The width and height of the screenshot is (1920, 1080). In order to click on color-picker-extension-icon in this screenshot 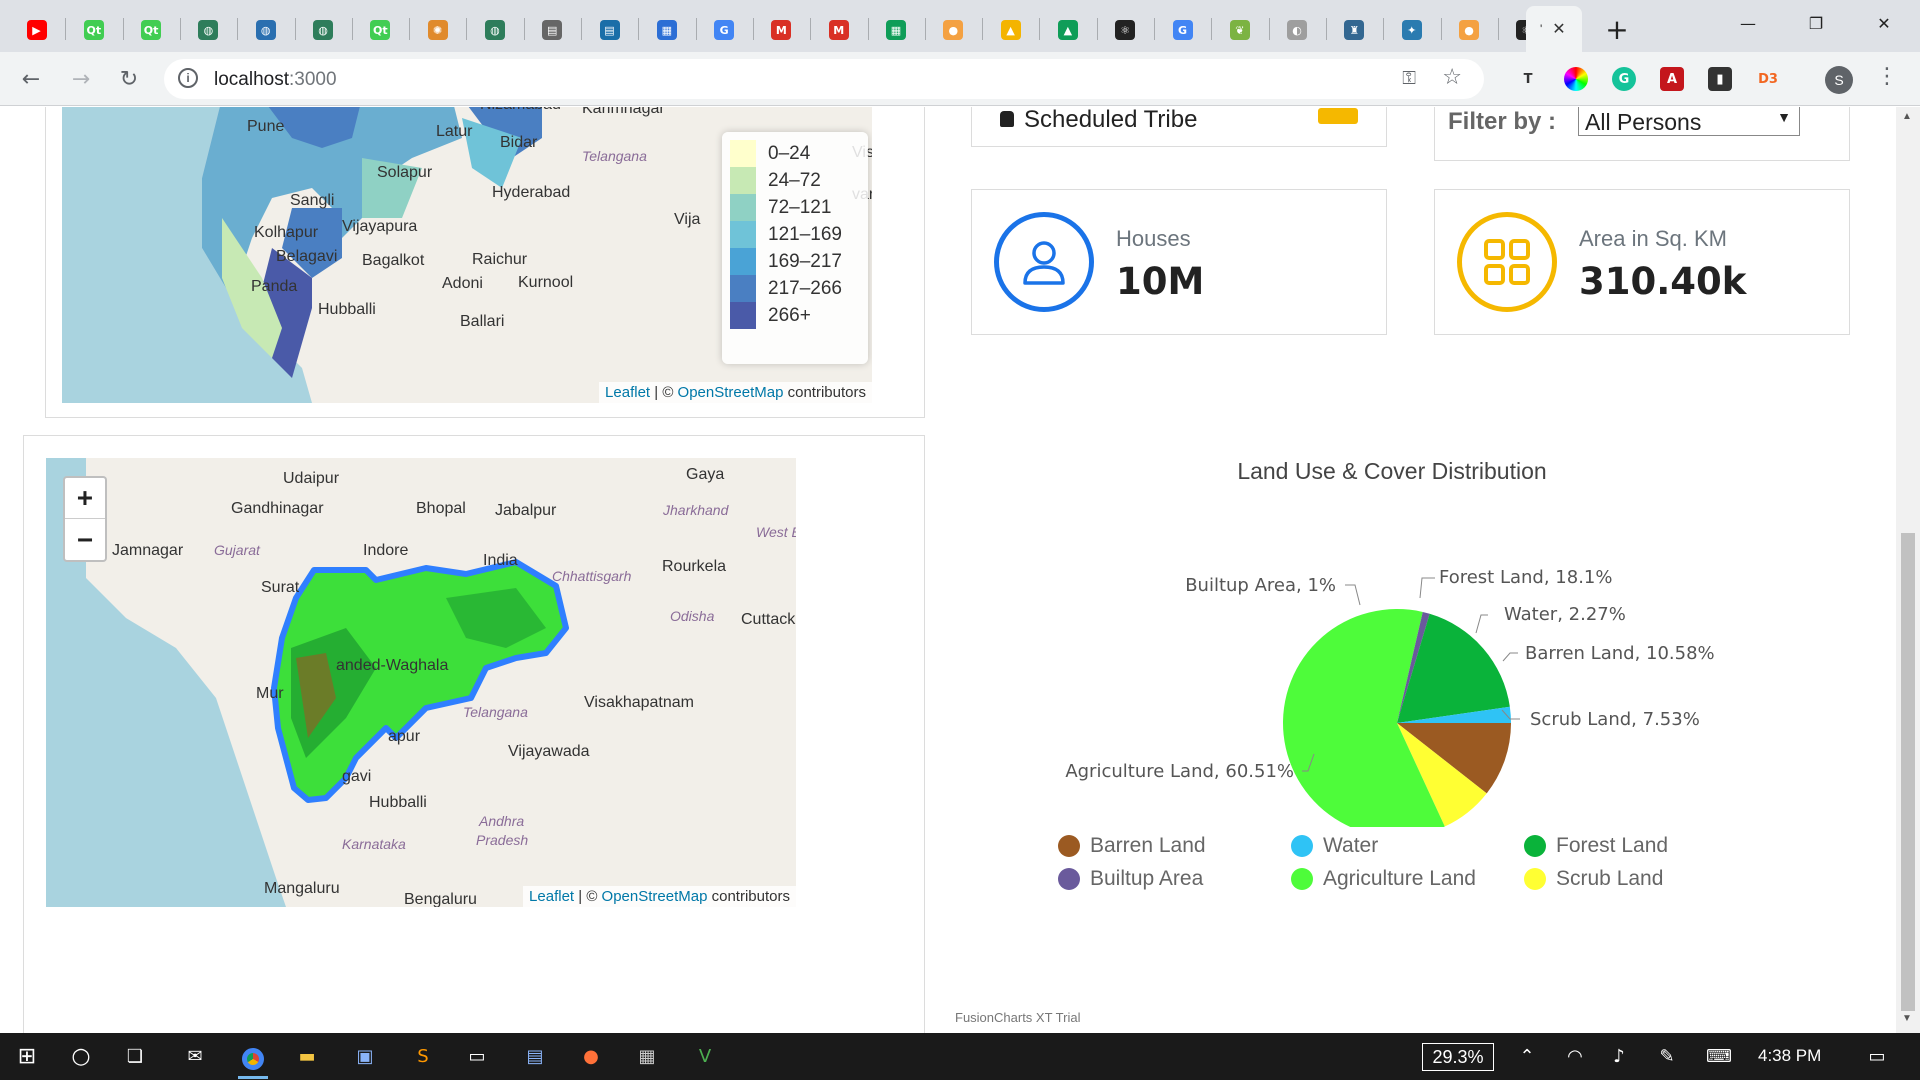, I will do `click(1576, 79)`.